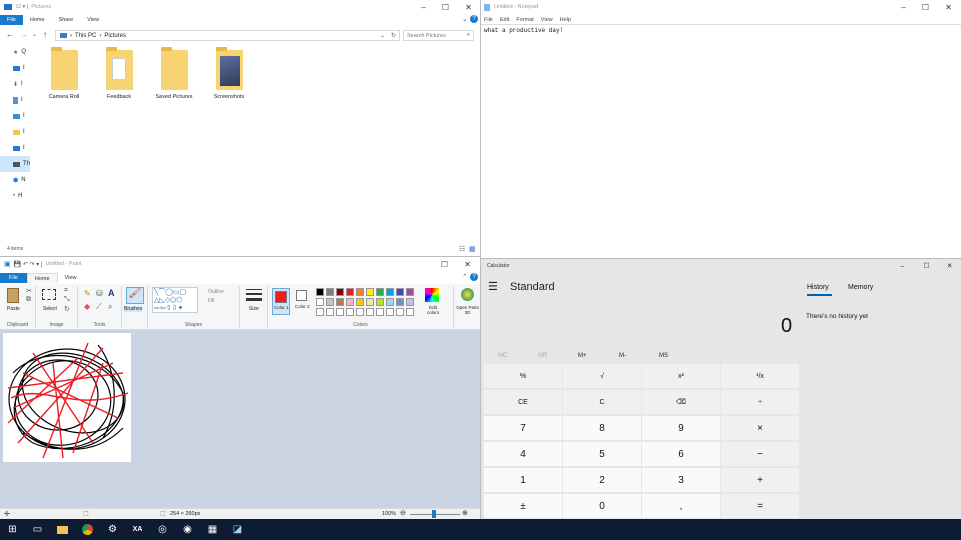 This screenshot has width=961, height=540. What do you see at coordinates (15, 164) in the screenshot?
I see `nav-this-pc: Th` at bounding box center [15, 164].